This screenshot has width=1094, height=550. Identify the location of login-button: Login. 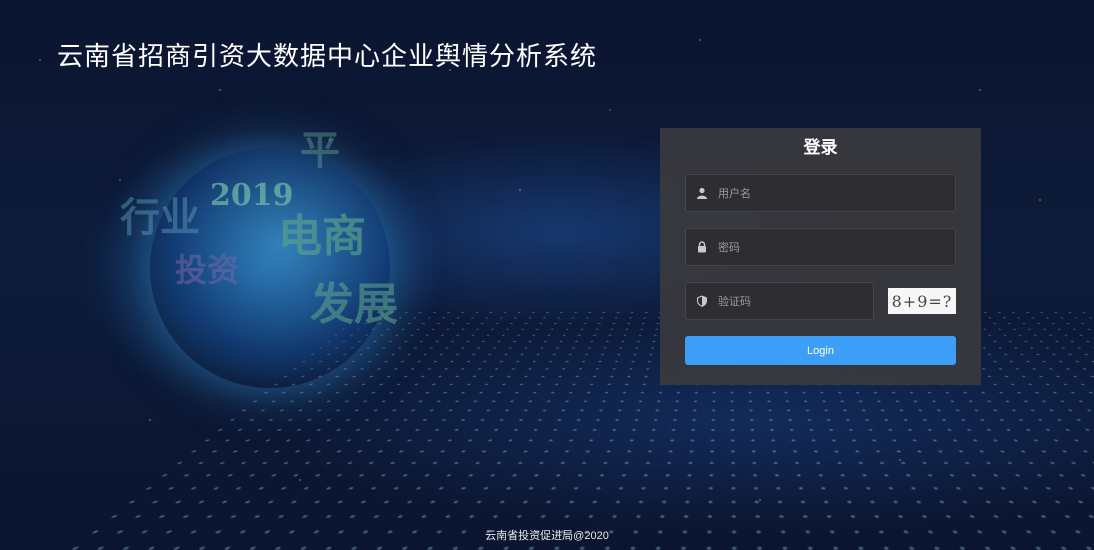
(820, 350).